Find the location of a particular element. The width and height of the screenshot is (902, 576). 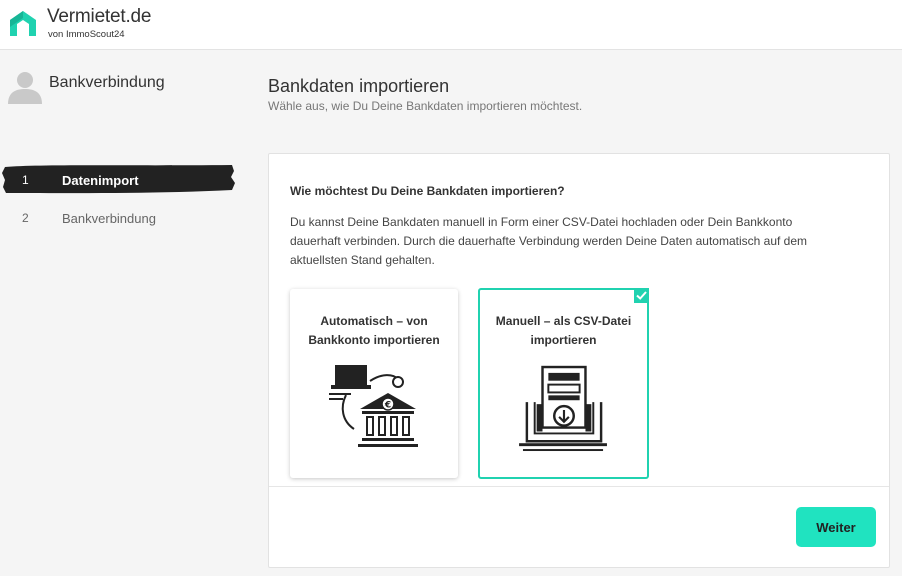

step-number: 1 is located at coordinates (25, 180).